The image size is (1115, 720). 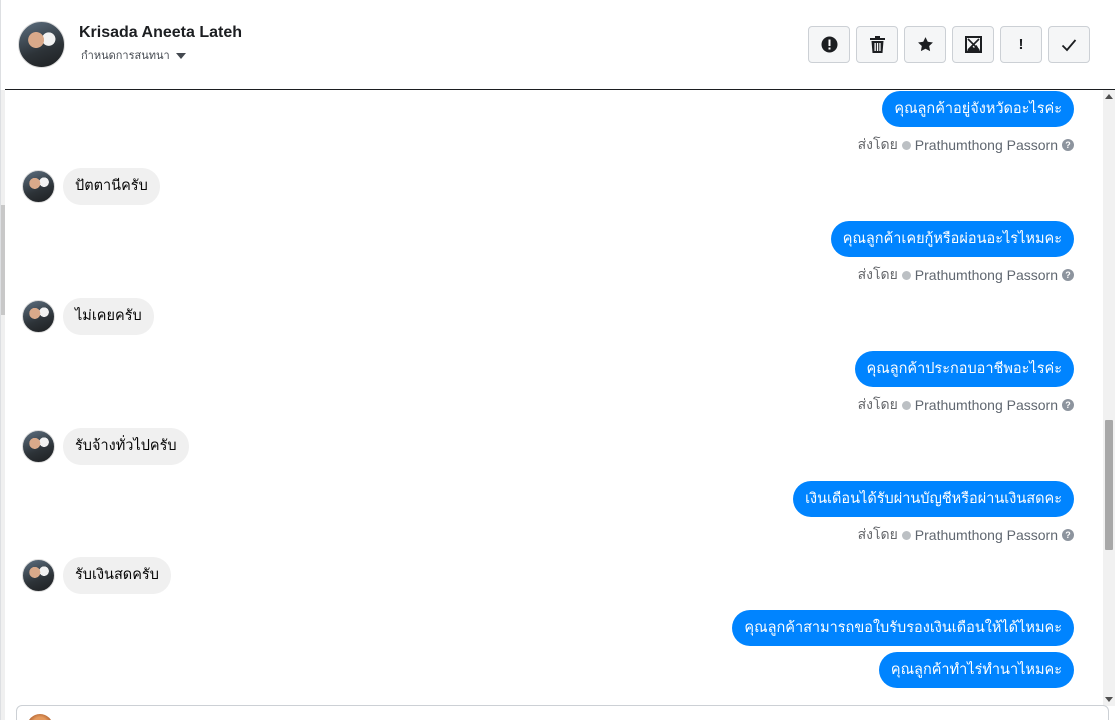 What do you see at coordinates (41, 44) in the screenshot?
I see `contact-avatar` at bounding box center [41, 44].